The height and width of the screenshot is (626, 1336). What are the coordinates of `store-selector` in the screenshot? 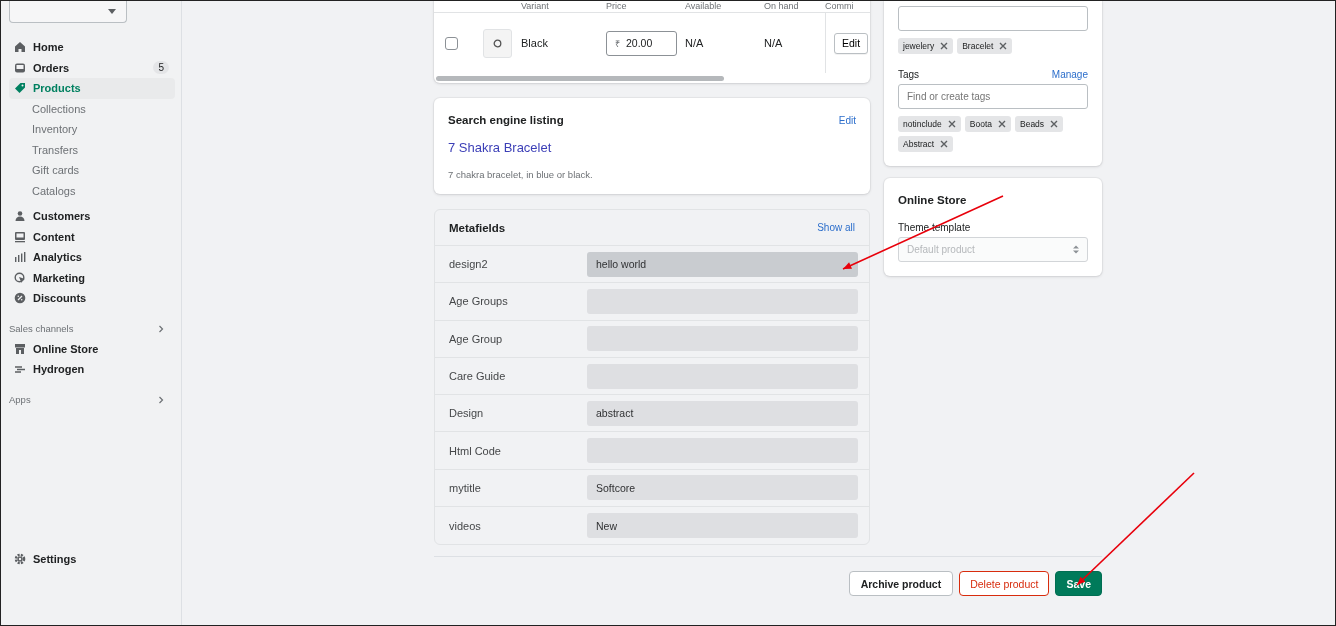 It's located at (68, 12).